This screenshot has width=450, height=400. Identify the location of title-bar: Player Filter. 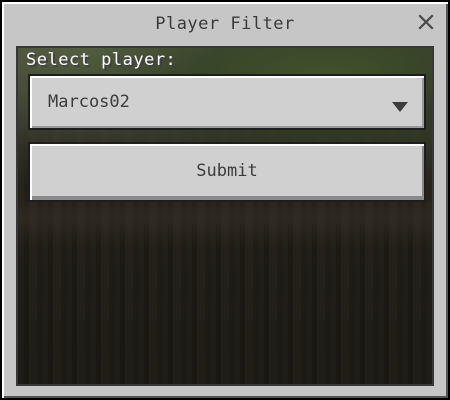
(225, 24).